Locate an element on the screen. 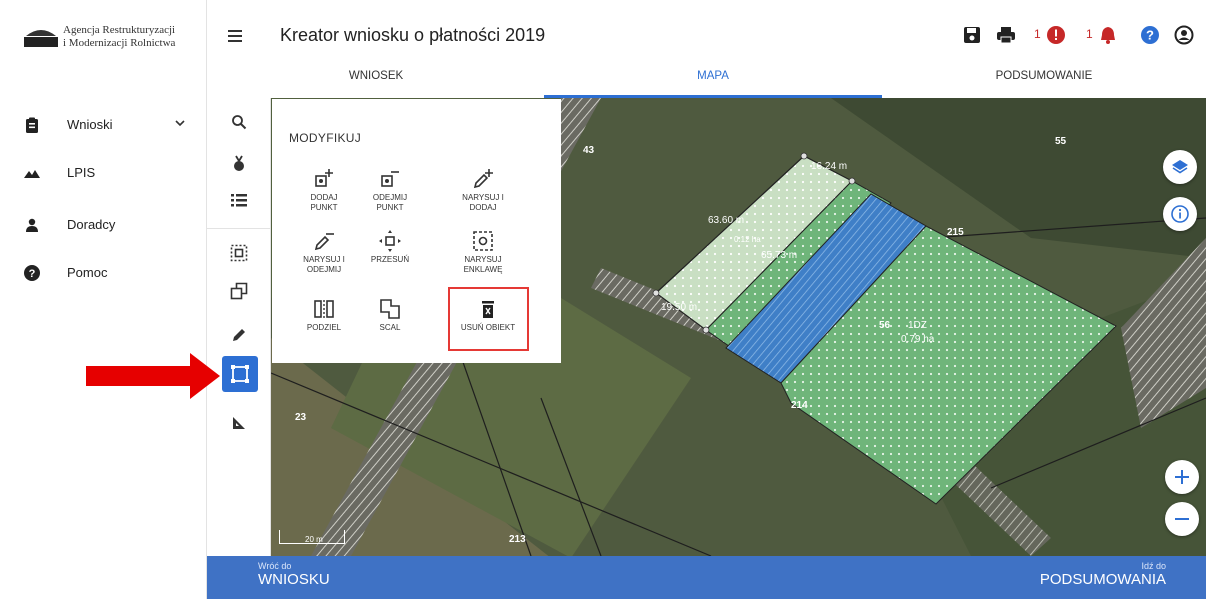 The image size is (1206, 599). merge-button: SCAL is located at coordinates (390, 315).